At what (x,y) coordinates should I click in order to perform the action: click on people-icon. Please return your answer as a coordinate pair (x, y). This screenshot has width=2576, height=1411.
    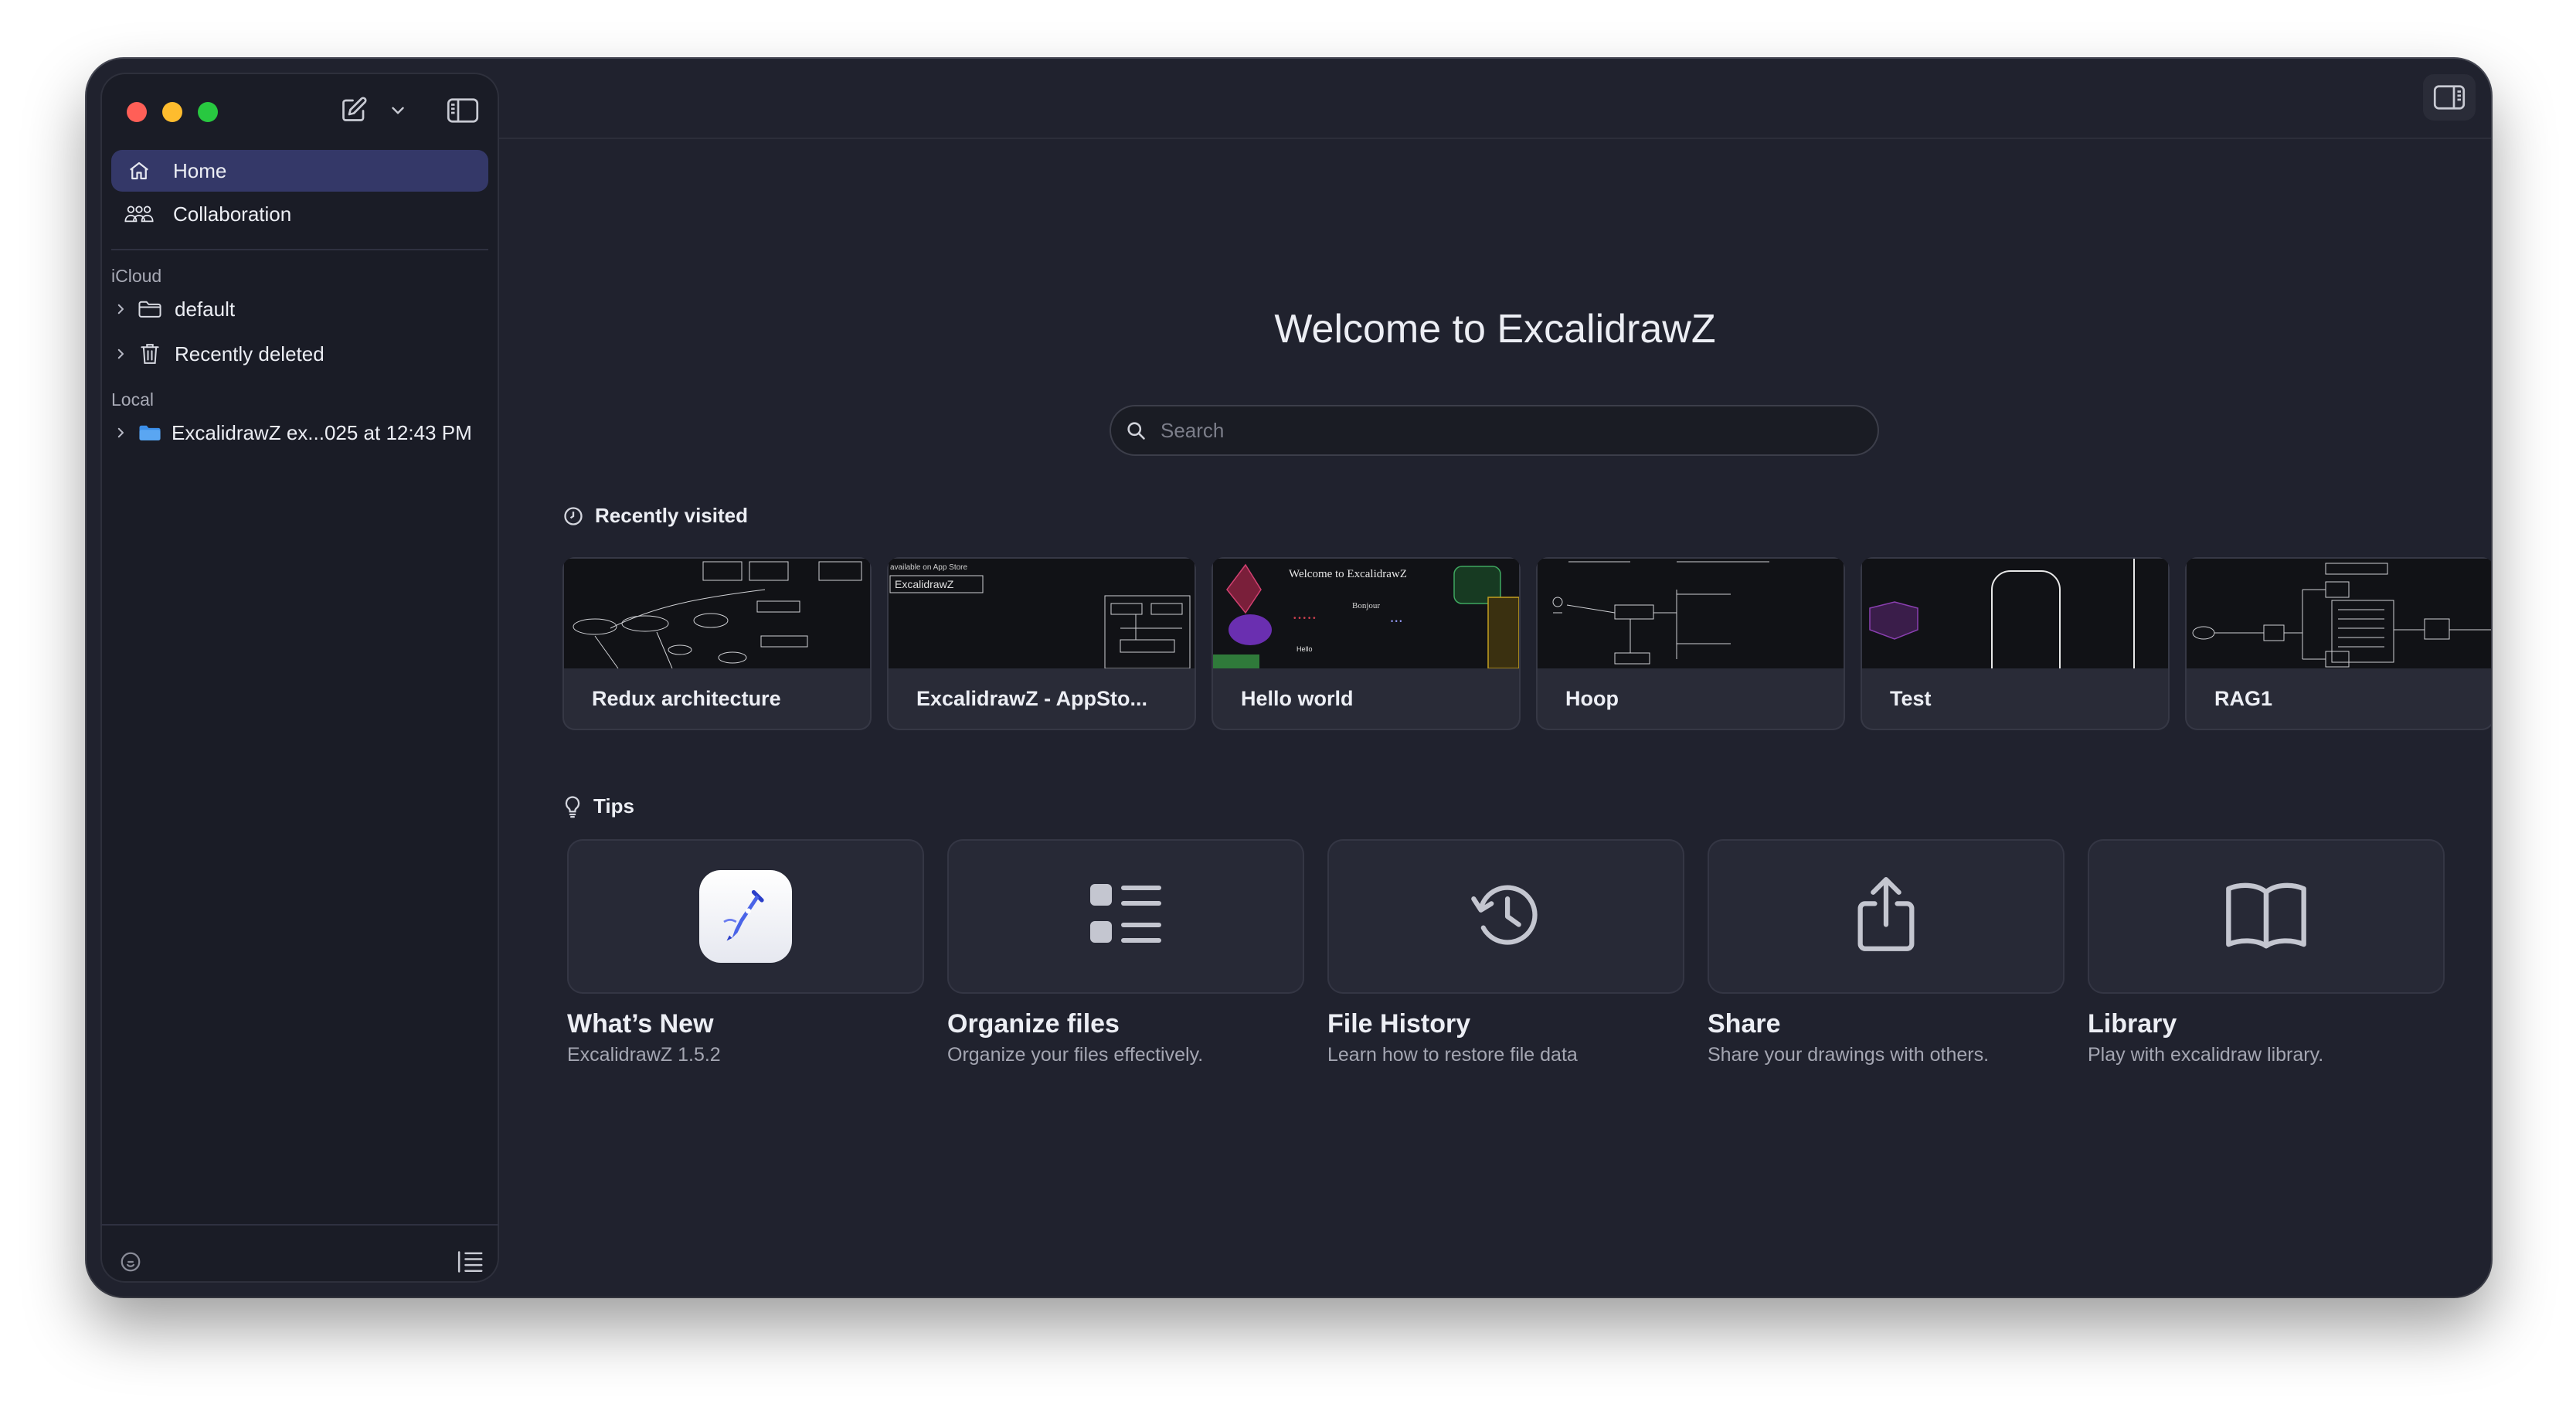
    Looking at the image, I should click on (139, 214).